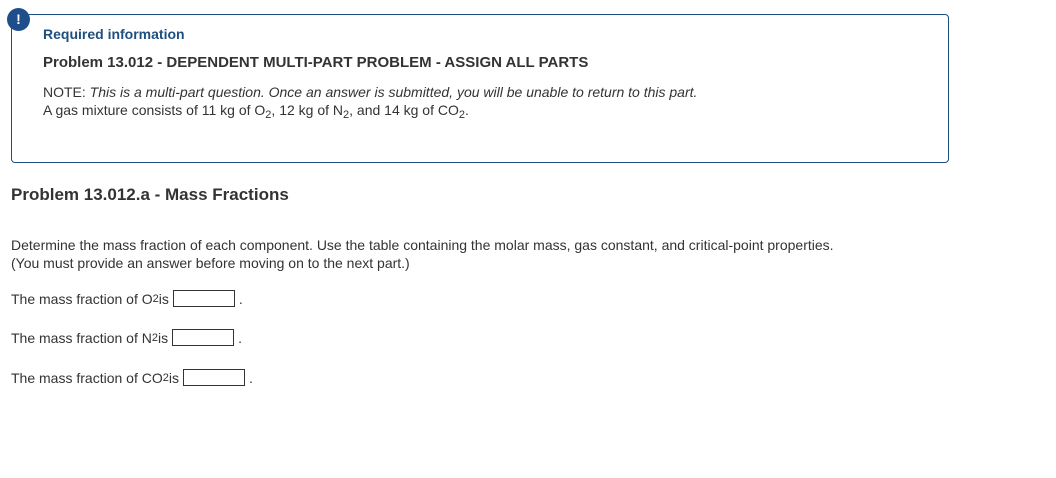  Describe the element at coordinates (203, 298) in the screenshot. I see `o2-mass-fraction-input` at that location.